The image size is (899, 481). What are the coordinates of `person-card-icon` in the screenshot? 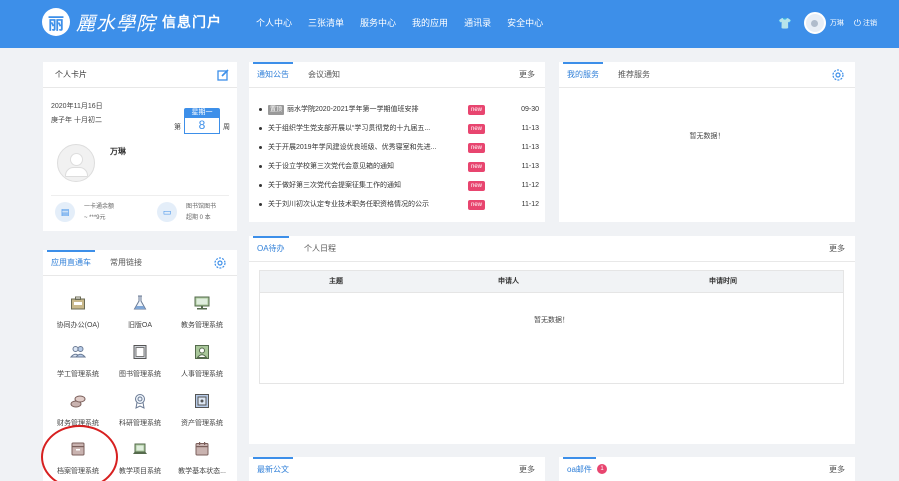 It's located at (202, 352).